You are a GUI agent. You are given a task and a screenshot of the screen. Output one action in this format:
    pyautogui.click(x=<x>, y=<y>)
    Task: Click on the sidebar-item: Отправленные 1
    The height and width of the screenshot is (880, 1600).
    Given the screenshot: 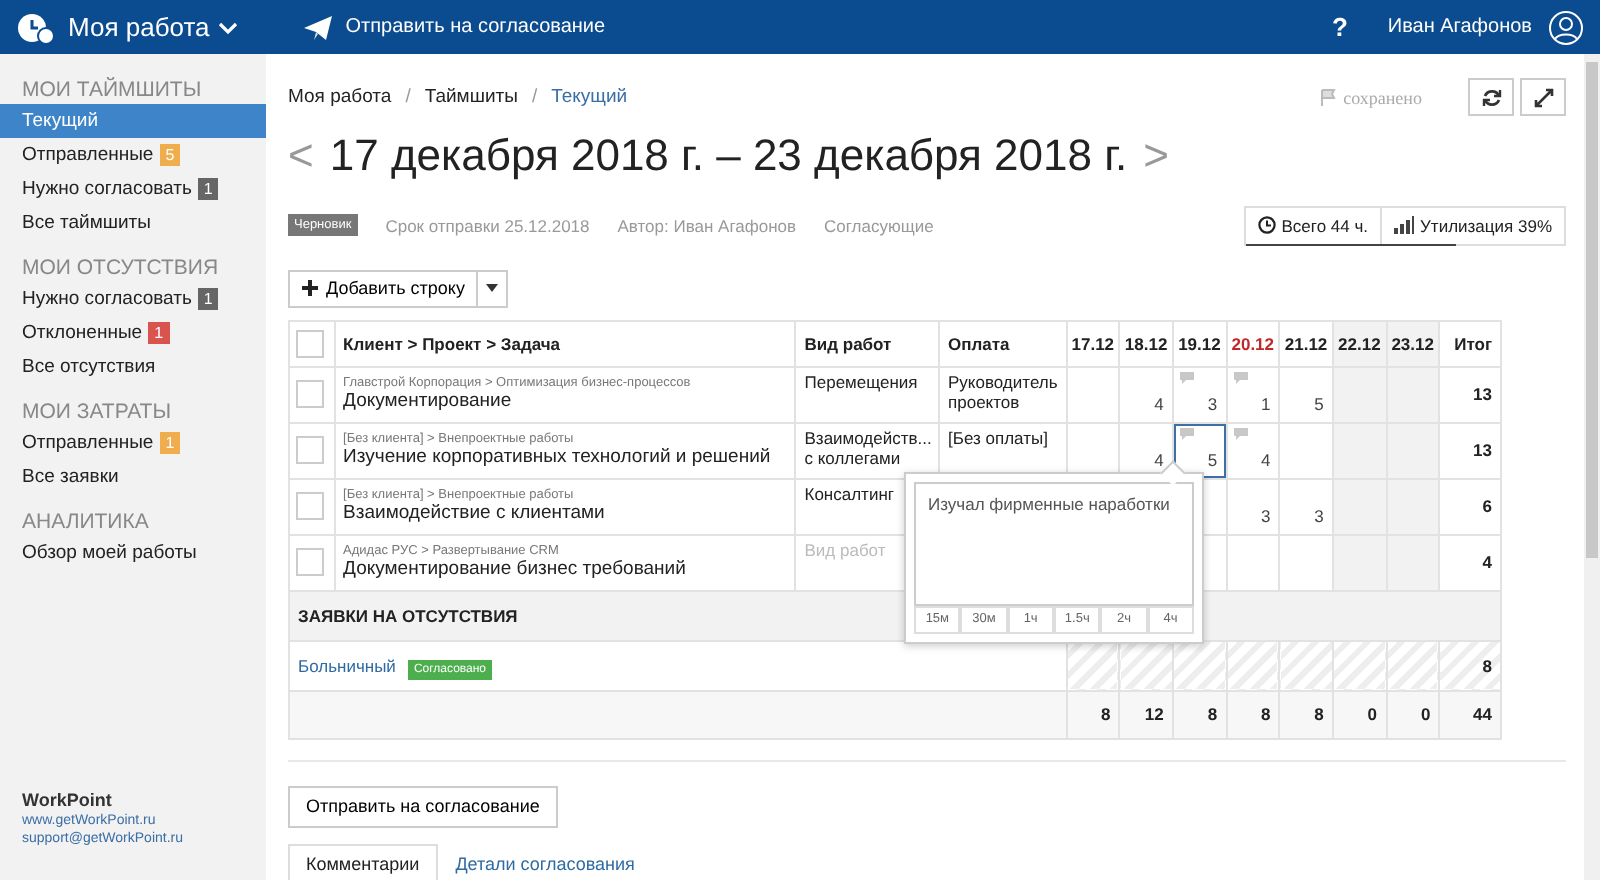 What is the action you would take?
    pyautogui.click(x=133, y=443)
    